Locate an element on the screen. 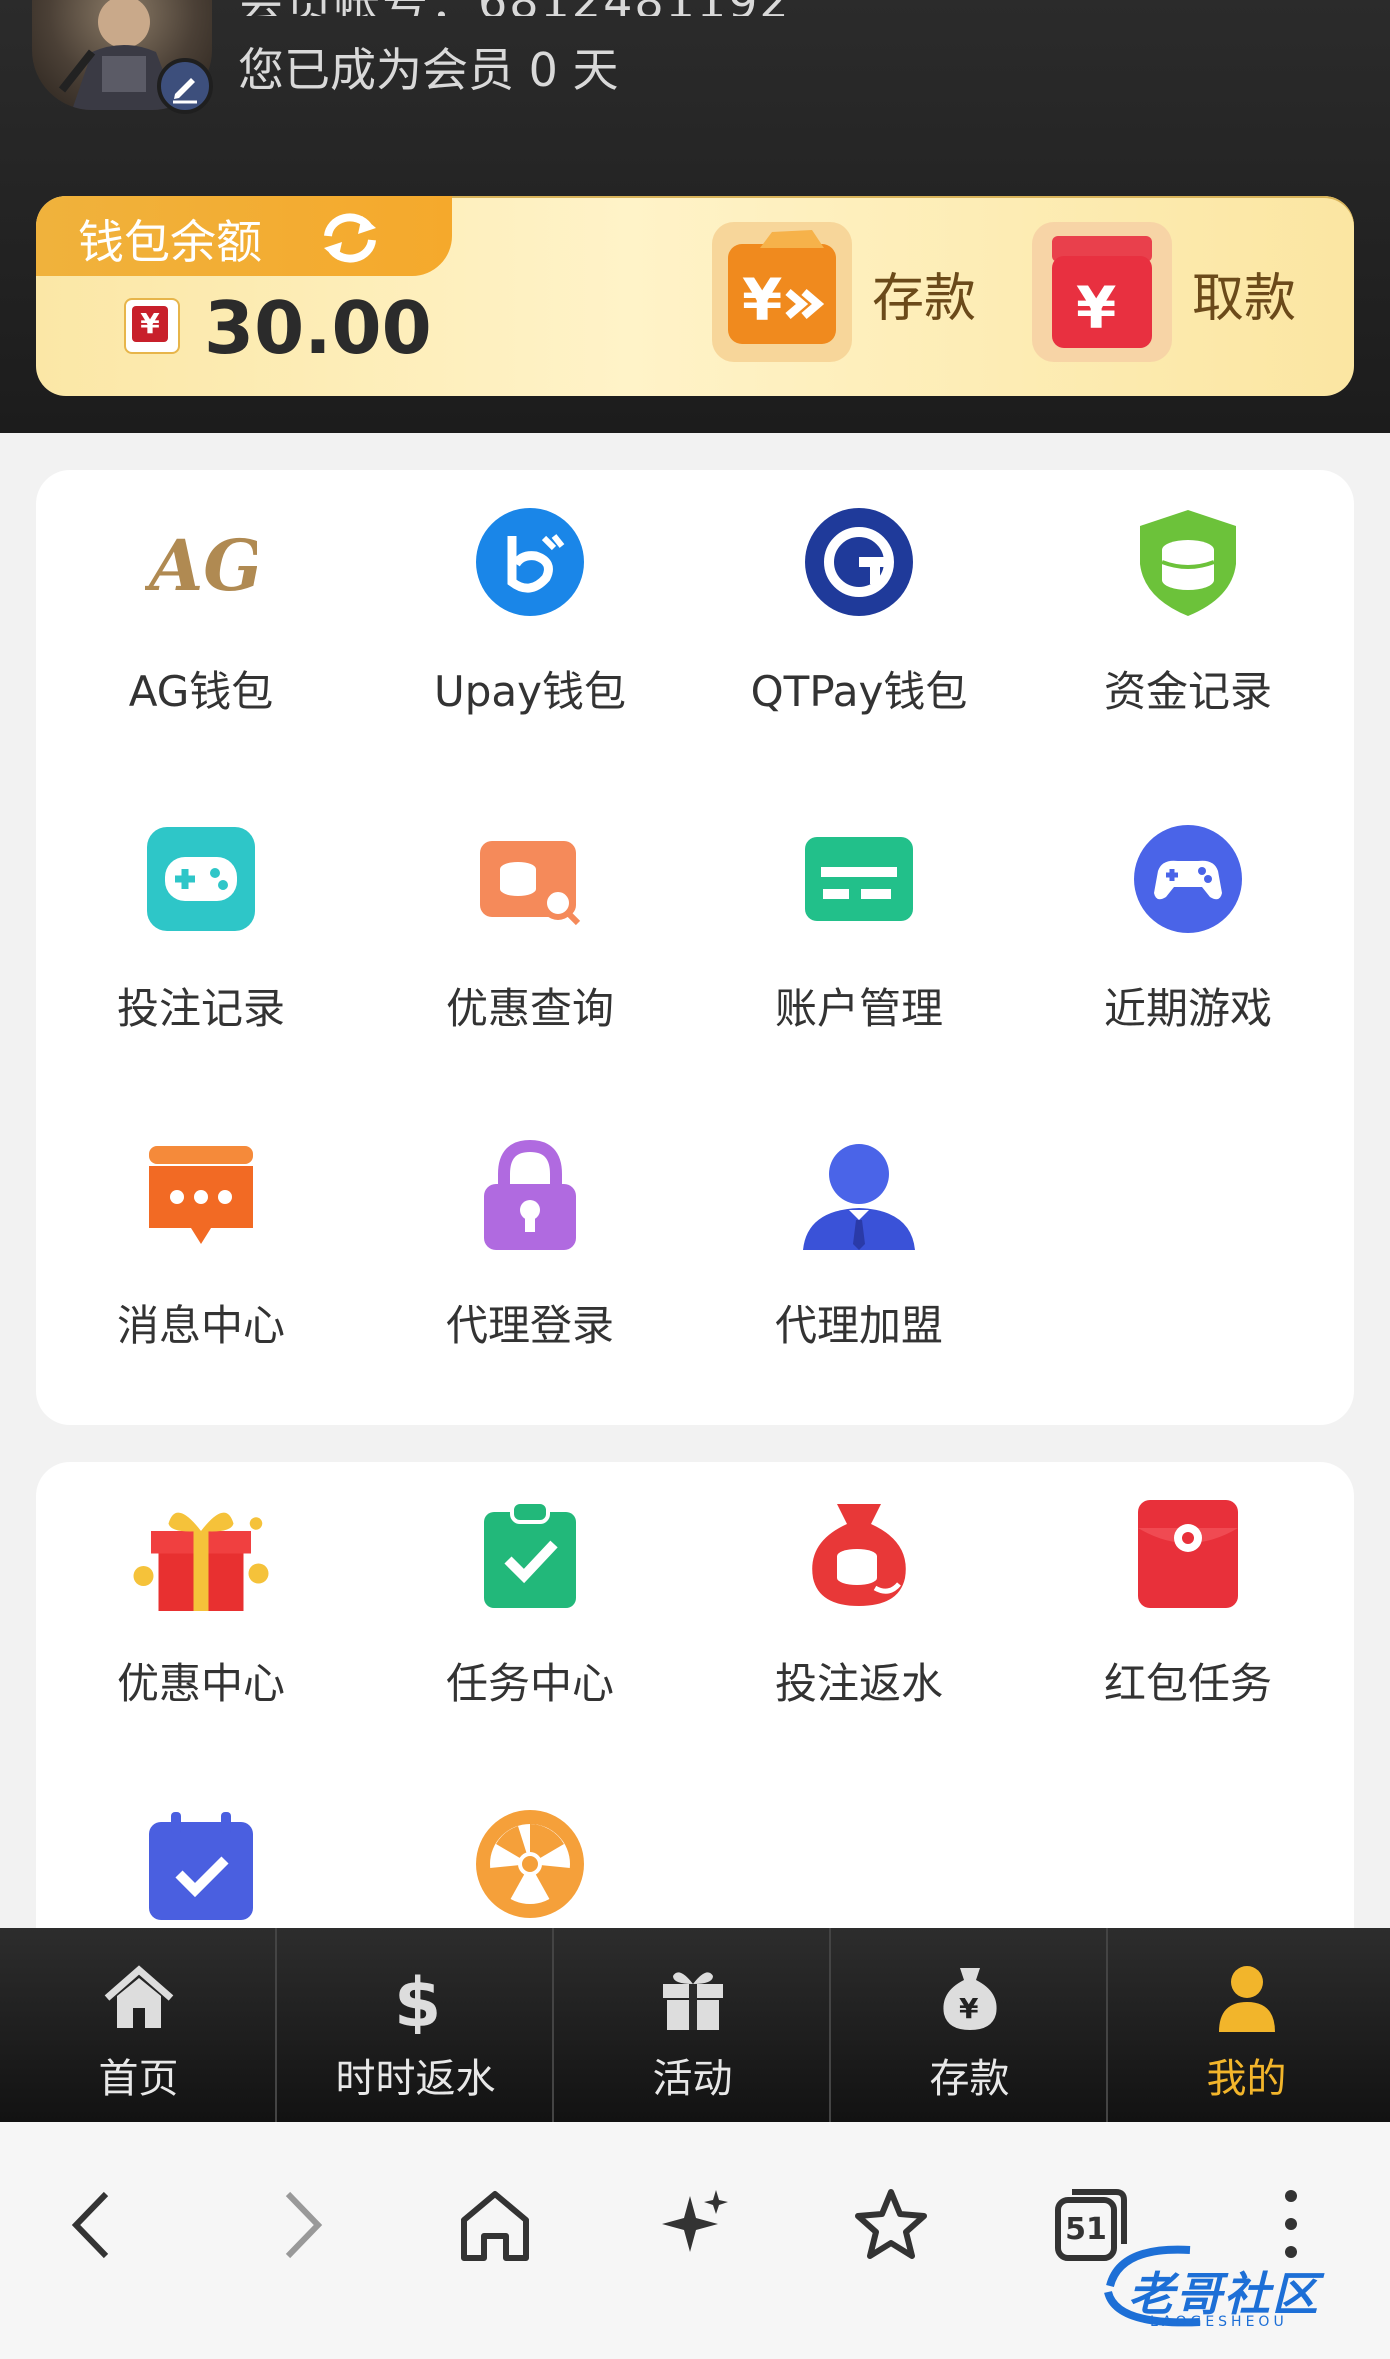 The image size is (1390, 2359). menu-item-agent-login: 代理登录 is located at coordinates (530, 1254).